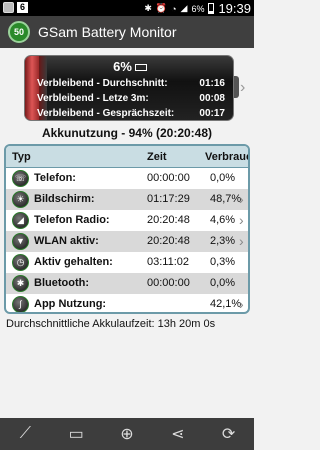 The image size is (320, 450). I want to click on battery-row-value: 01:16, so click(212, 83).